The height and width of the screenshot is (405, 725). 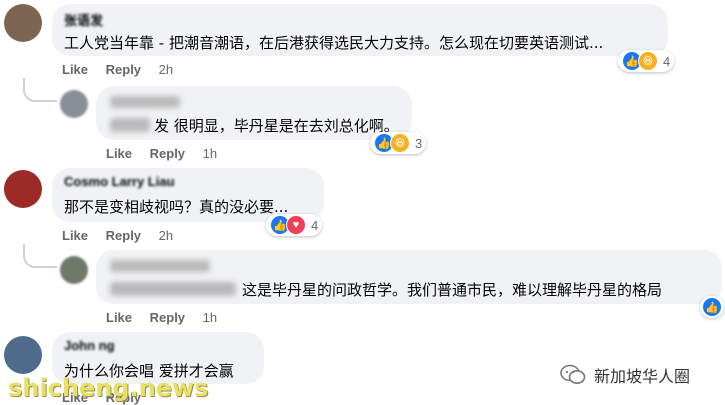 I want to click on comment-text: 这是毕丹星的问政哲学。我们普通市民，难以理解毕丹星的格局, so click(x=452, y=290).